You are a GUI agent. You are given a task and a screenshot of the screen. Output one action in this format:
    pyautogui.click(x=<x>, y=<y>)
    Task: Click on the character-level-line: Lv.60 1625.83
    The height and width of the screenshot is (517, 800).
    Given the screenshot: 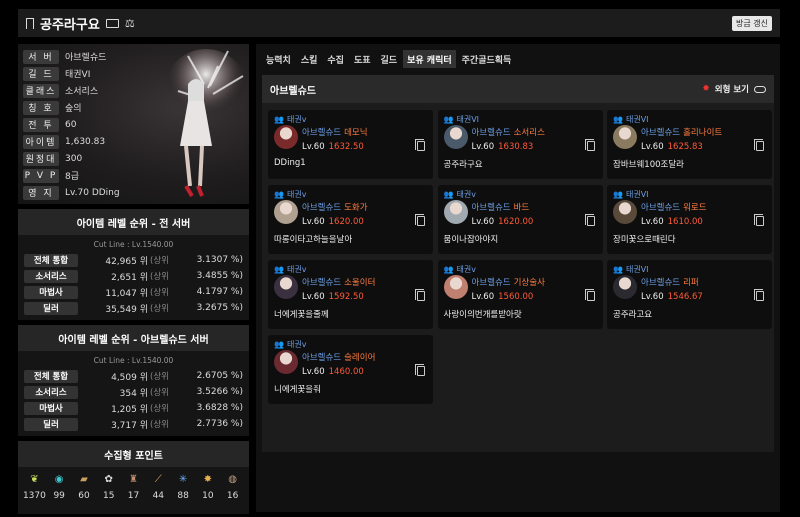 What is the action you would take?
    pyautogui.click(x=681, y=147)
    